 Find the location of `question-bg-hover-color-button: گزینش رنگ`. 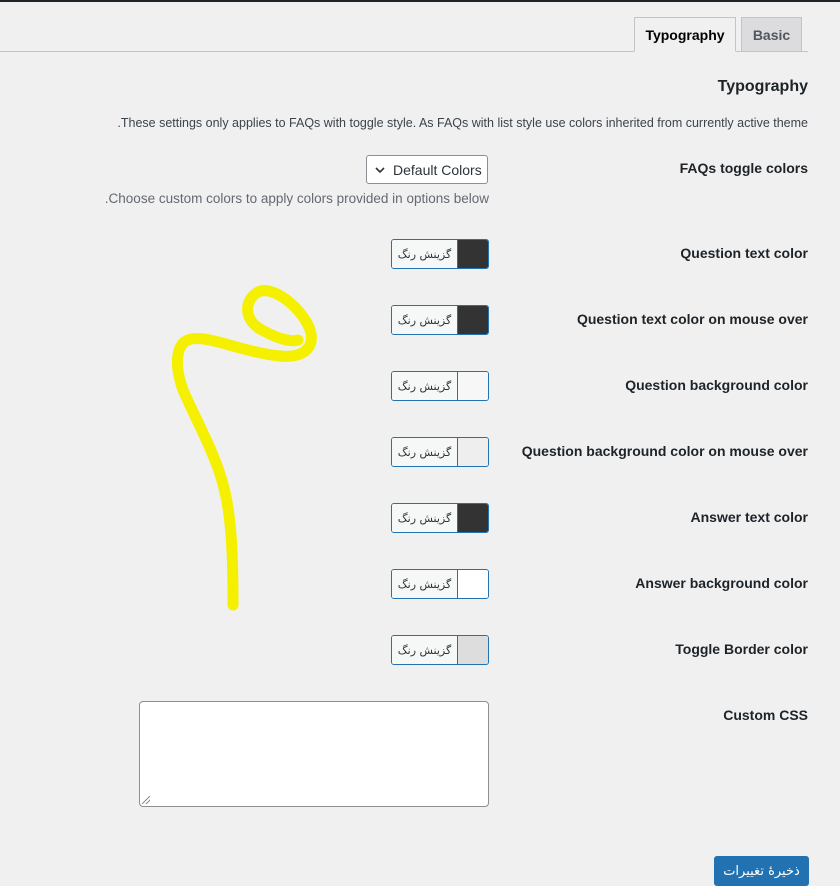

question-bg-hover-color-button: گزینش رنگ is located at coordinates (440, 452).